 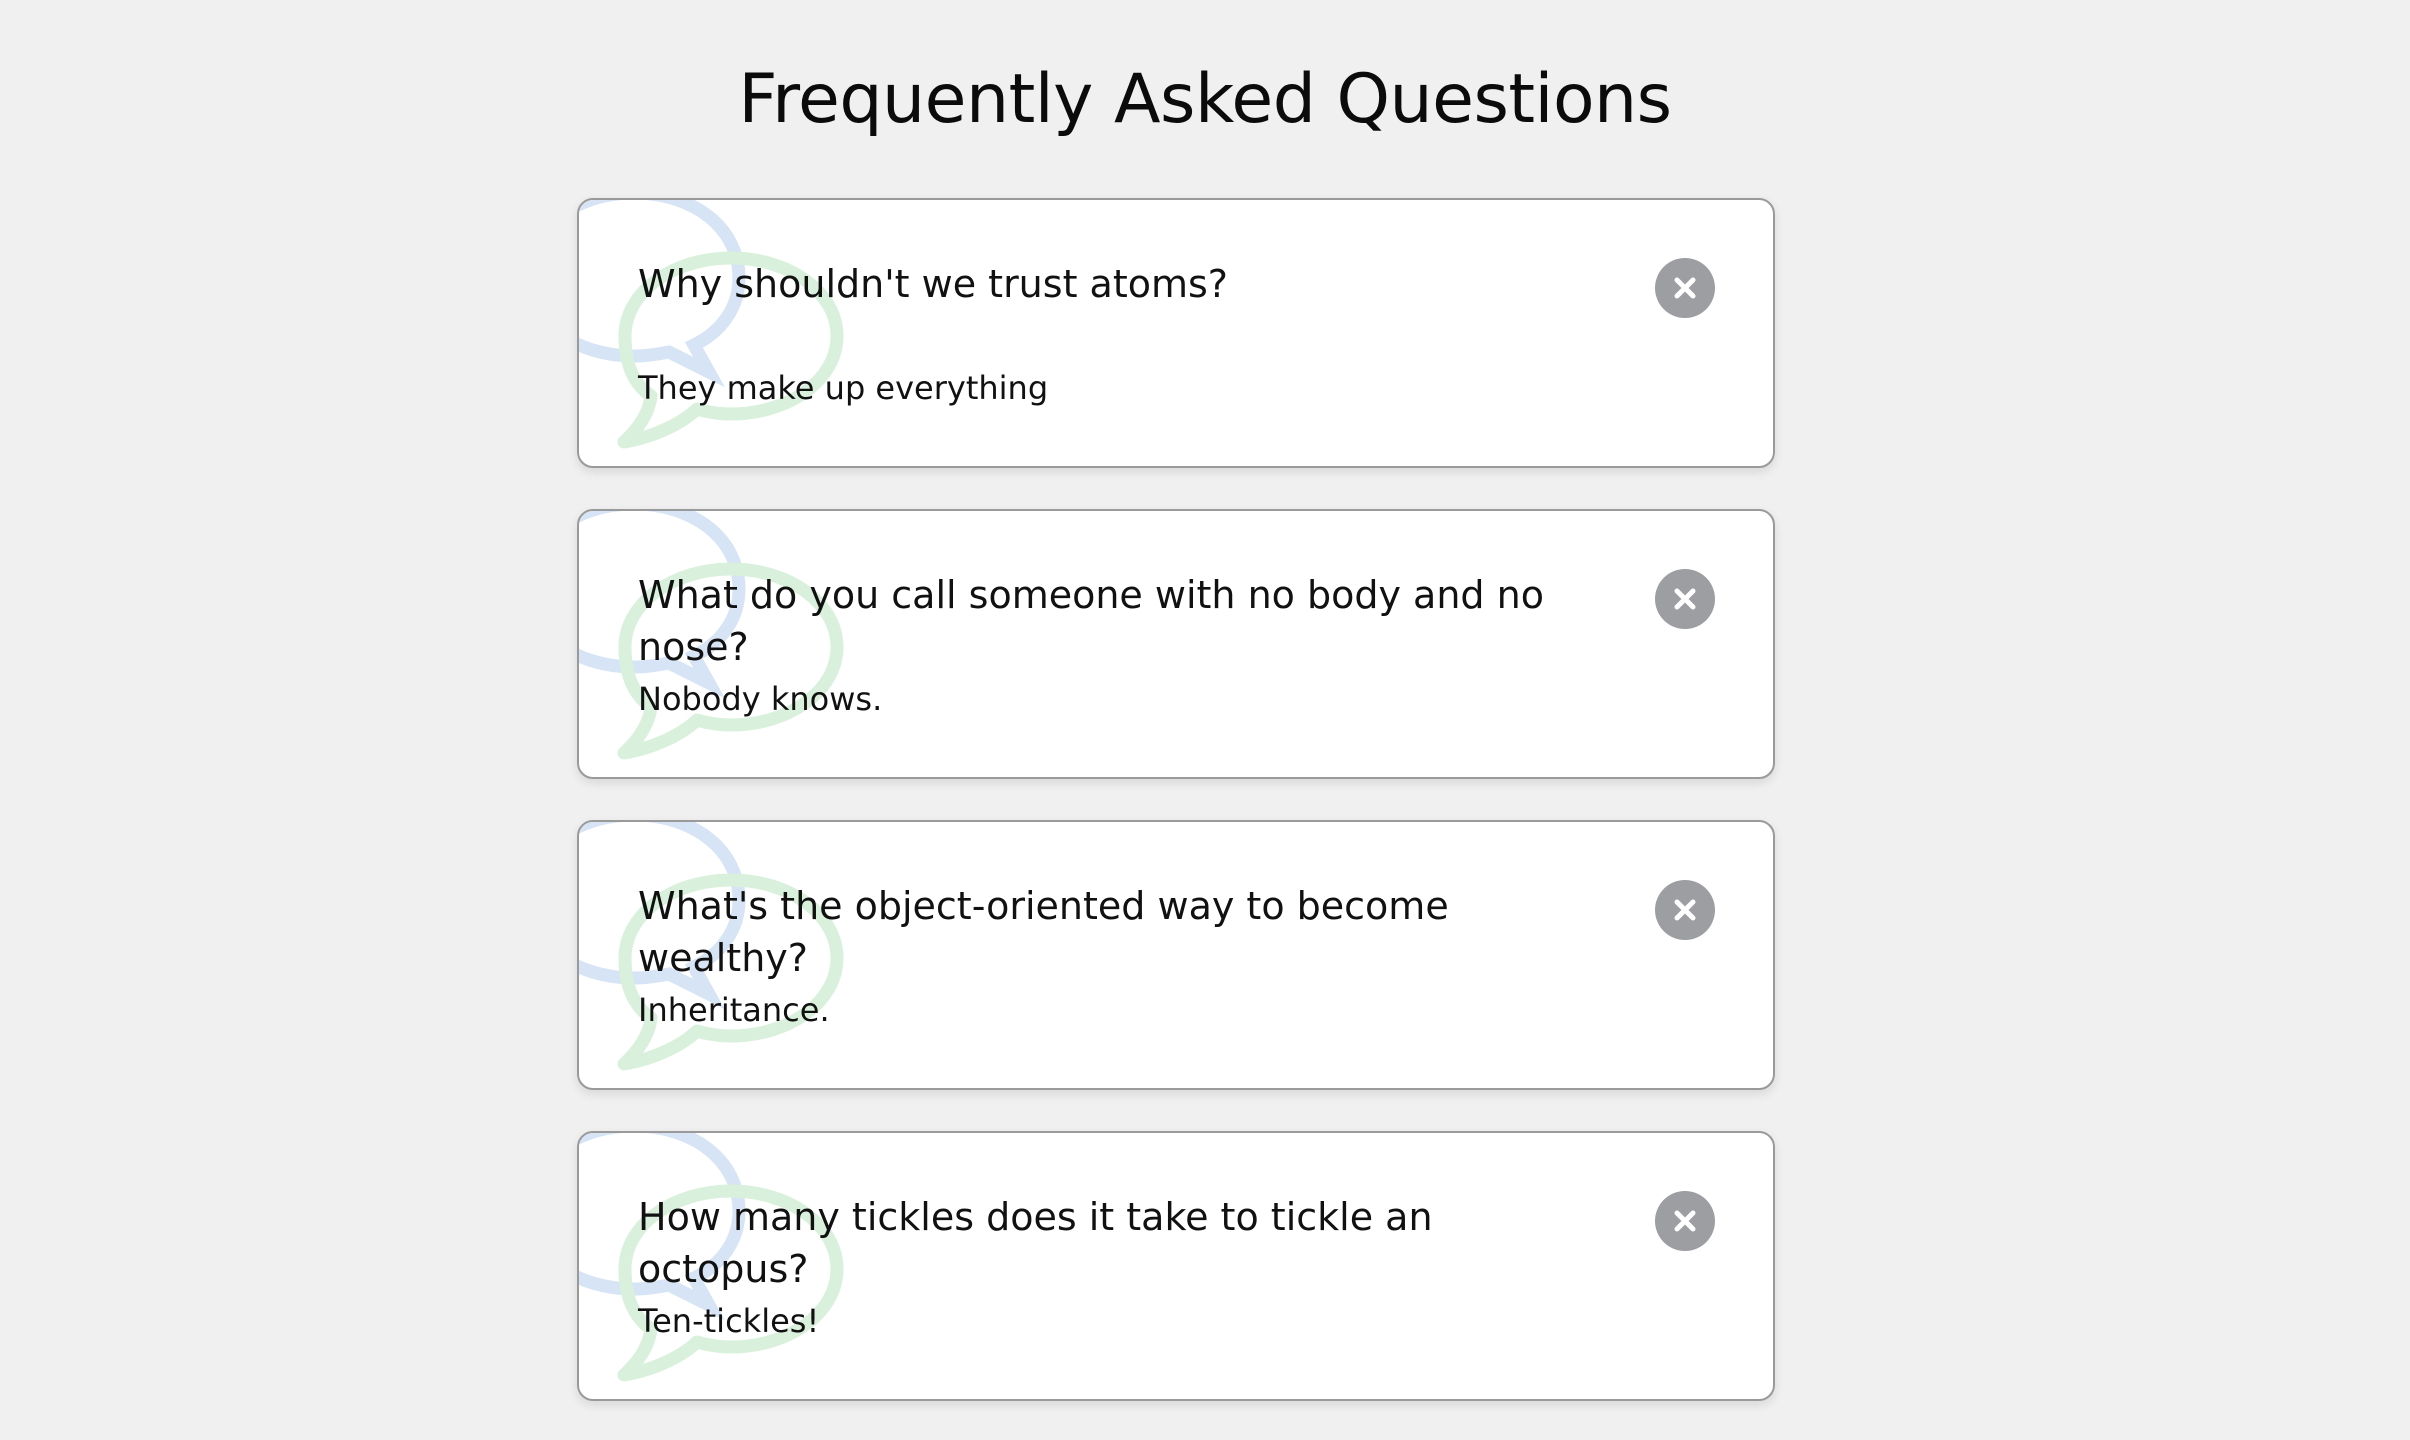 I want to click on faq-answer: Inheritance., so click(x=734, y=1010).